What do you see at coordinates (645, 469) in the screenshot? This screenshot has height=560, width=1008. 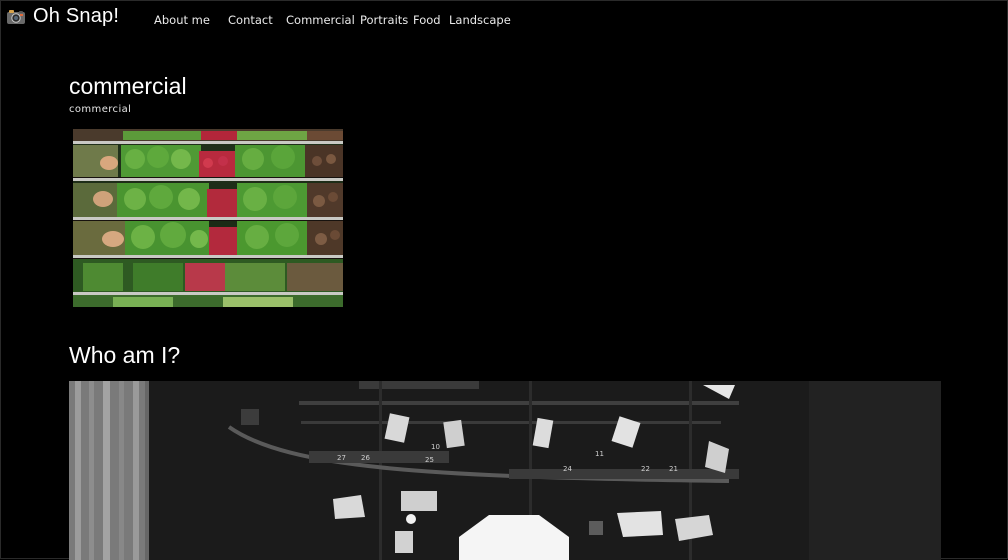 I see `truss-label: 22` at bounding box center [645, 469].